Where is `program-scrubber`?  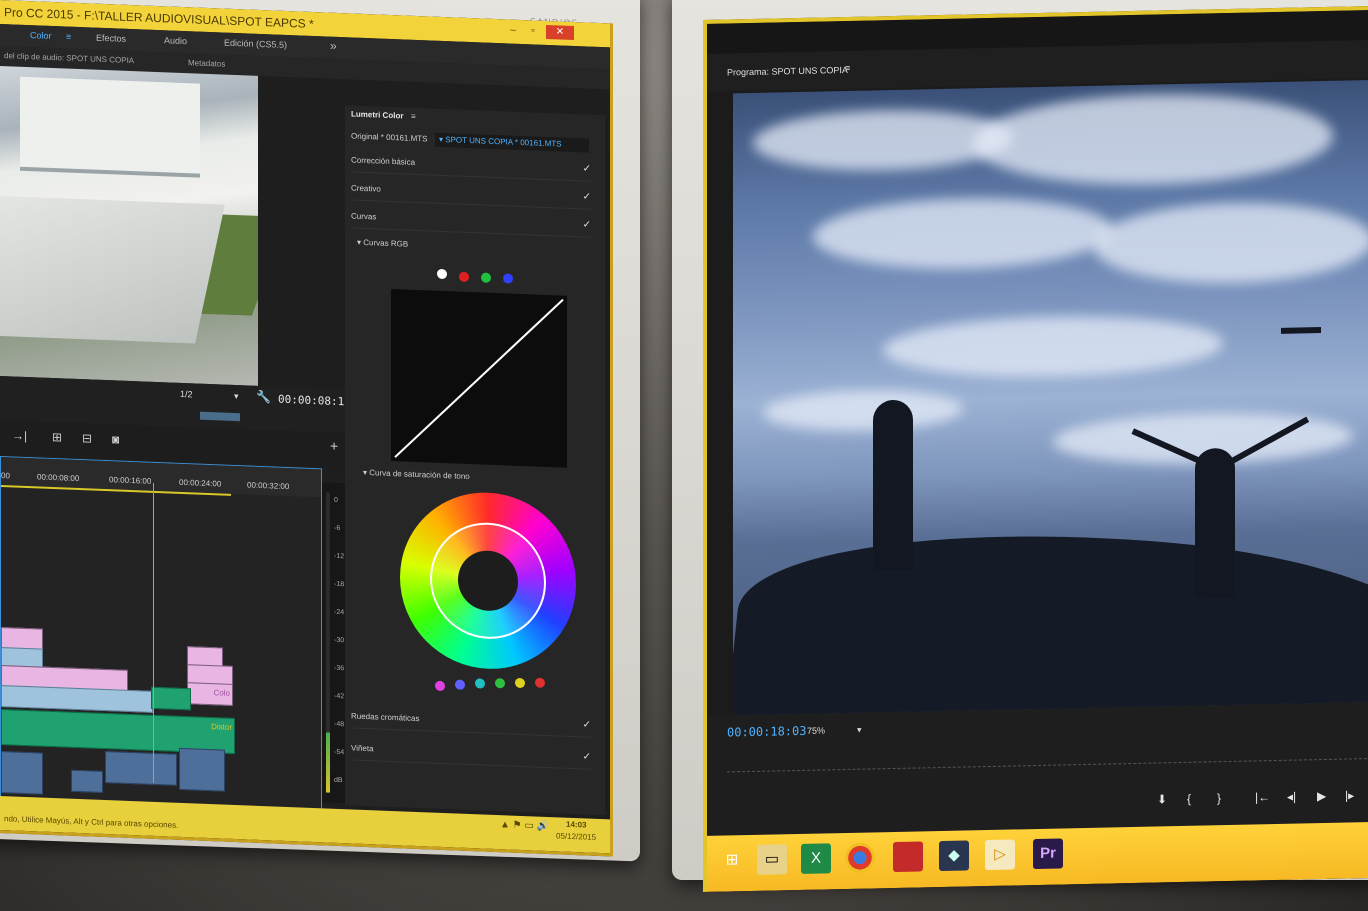 program-scrubber is located at coordinates (1047, 757).